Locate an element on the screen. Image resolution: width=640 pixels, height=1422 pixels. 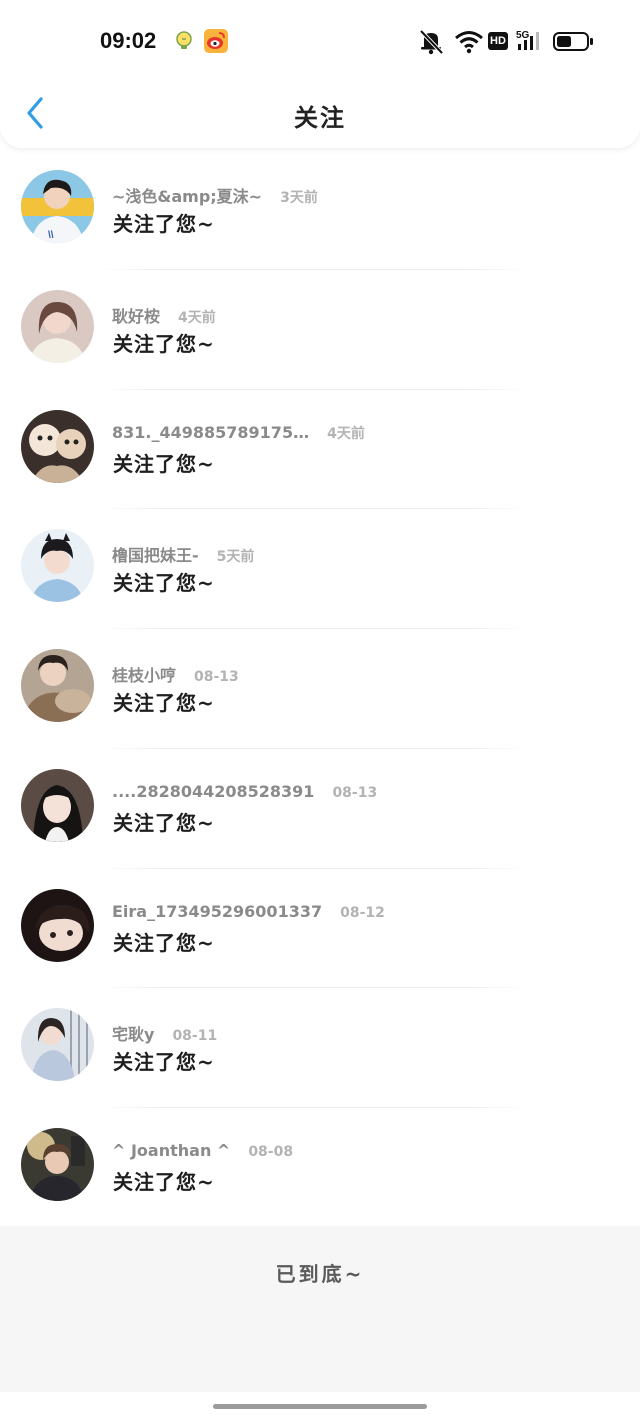
hd-icon: HD is located at coordinates (498, 41).